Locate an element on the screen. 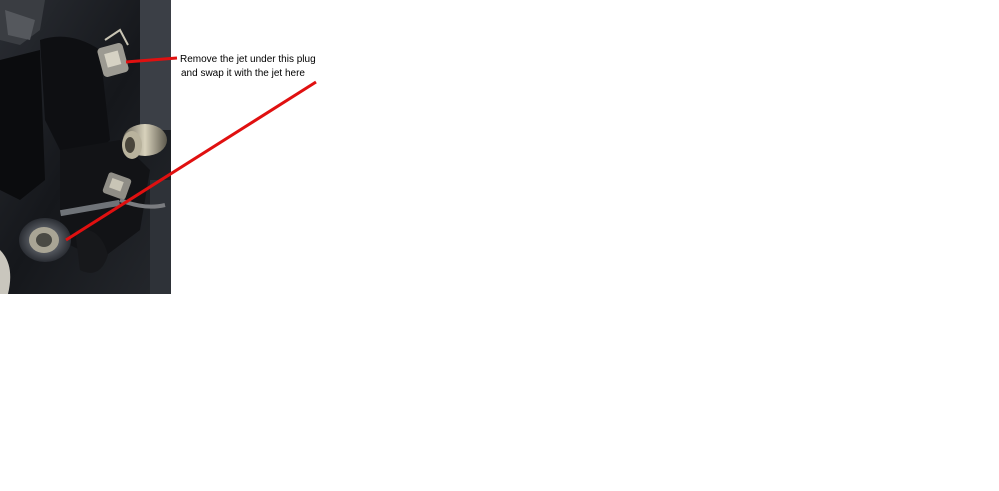 The height and width of the screenshot is (491, 999). caption-line-2: and swap it with the jet here is located at coordinates (243, 73).